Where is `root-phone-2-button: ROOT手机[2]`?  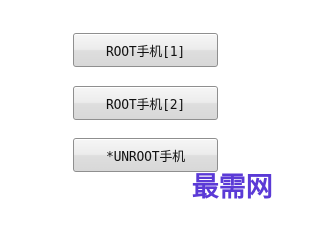
root-phone-2-button: ROOT手机[2] is located at coordinates (145, 103).